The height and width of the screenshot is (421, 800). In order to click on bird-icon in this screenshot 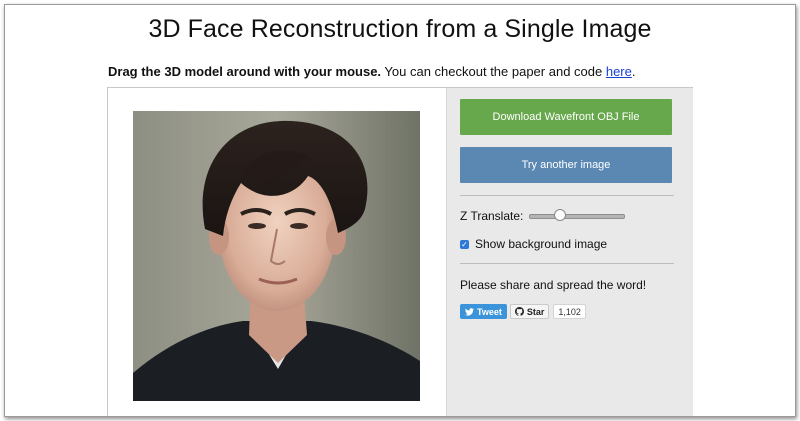, I will do `click(469, 311)`.